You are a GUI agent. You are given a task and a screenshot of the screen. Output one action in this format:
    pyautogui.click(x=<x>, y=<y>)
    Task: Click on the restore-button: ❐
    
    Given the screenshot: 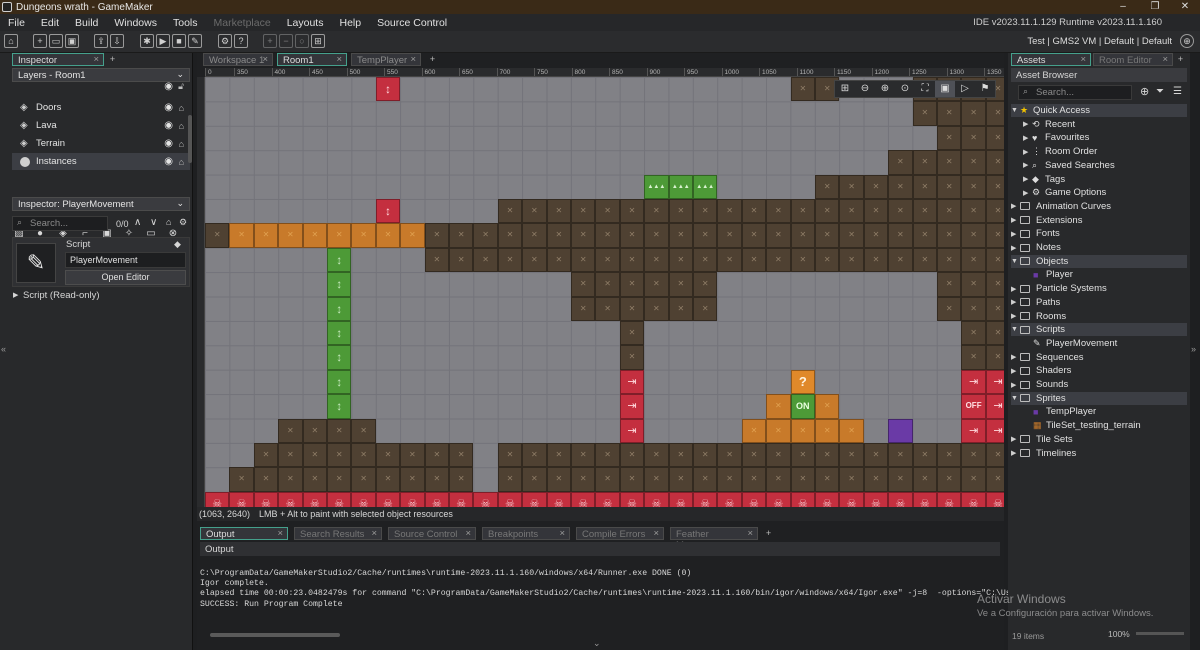 What is the action you would take?
    pyautogui.click(x=1155, y=7)
    